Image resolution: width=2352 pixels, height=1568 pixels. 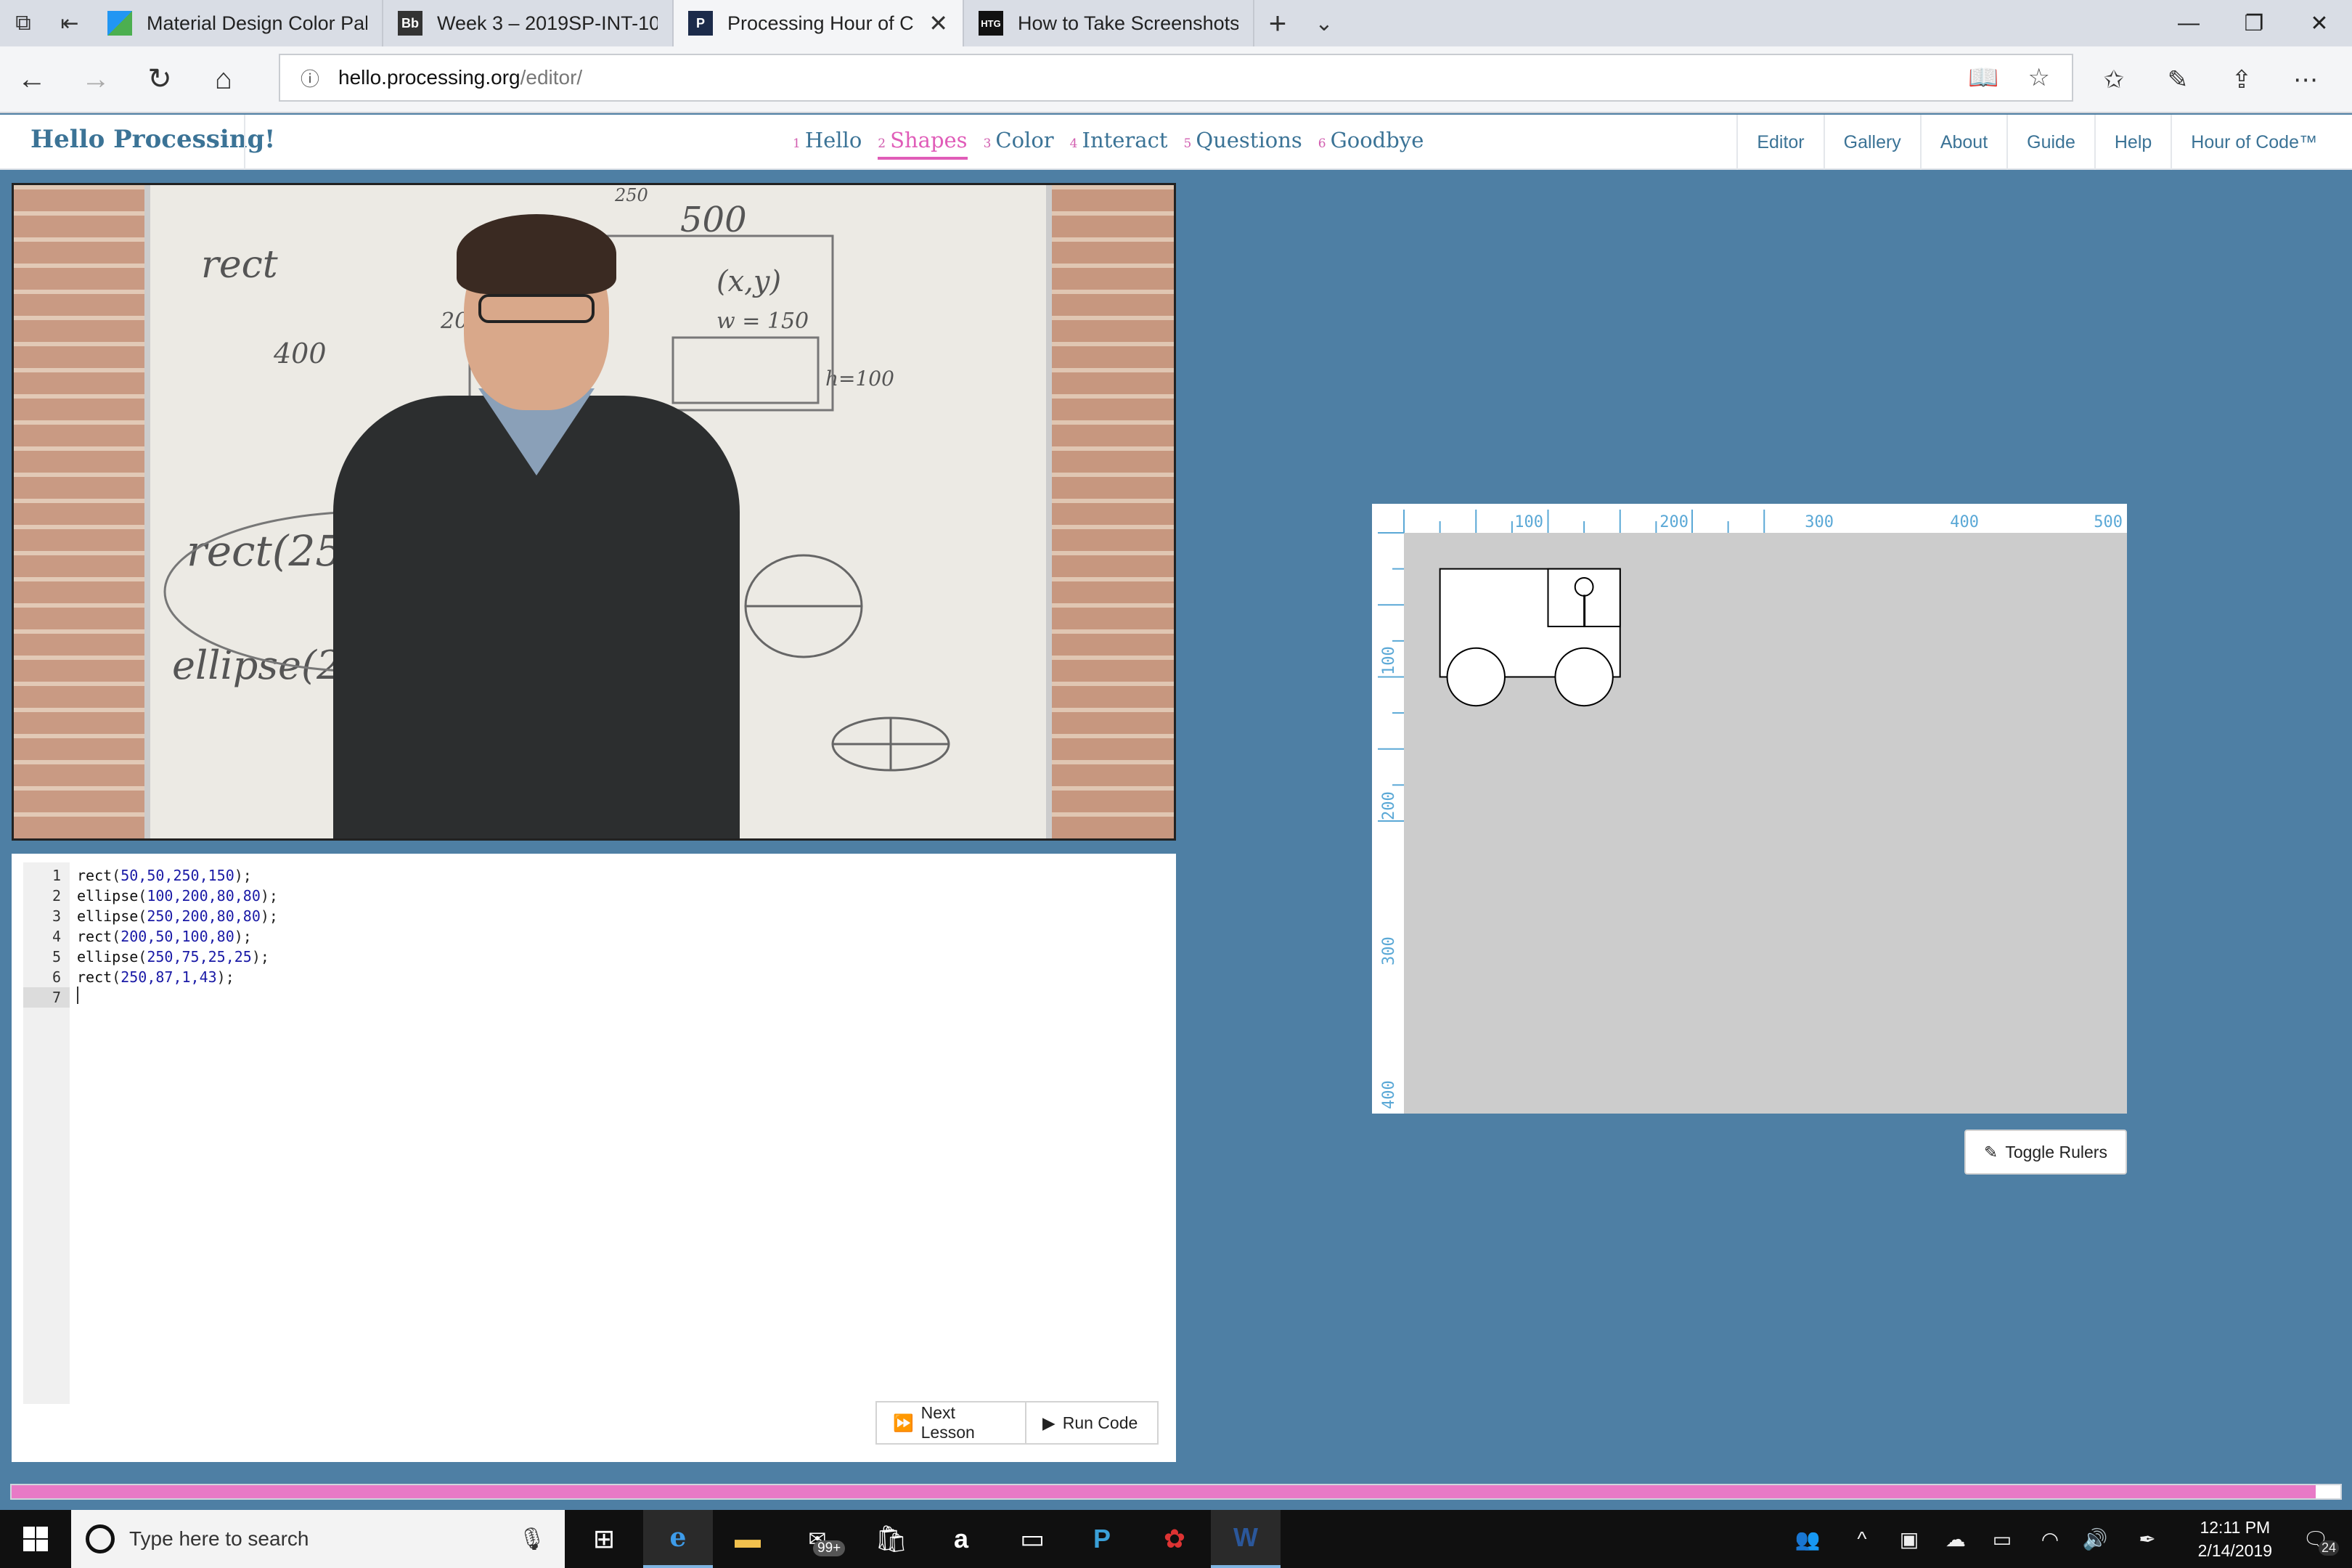 What do you see at coordinates (2306, 80) in the screenshot?
I see `more-menu-icon: ⋯` at bounding box center [2306, 80].